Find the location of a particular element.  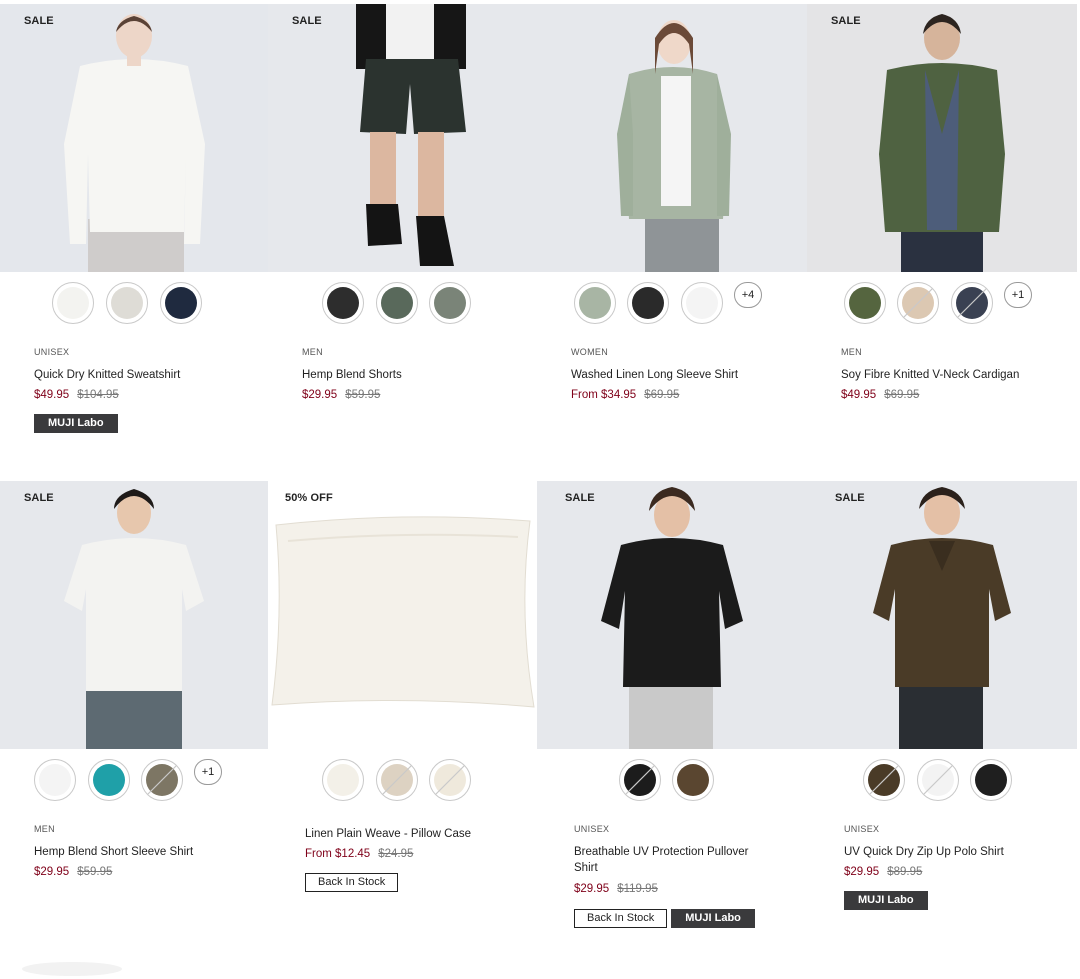

product-tags: Back In Stock is located at coordinates (353, 883).